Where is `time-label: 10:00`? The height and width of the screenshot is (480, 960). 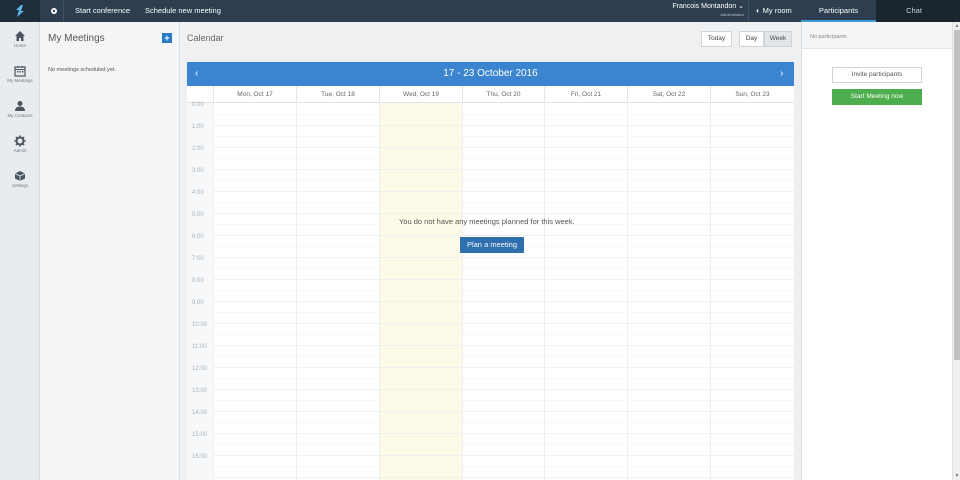
time-label: 10:00 is located at coordinates (200, 325).